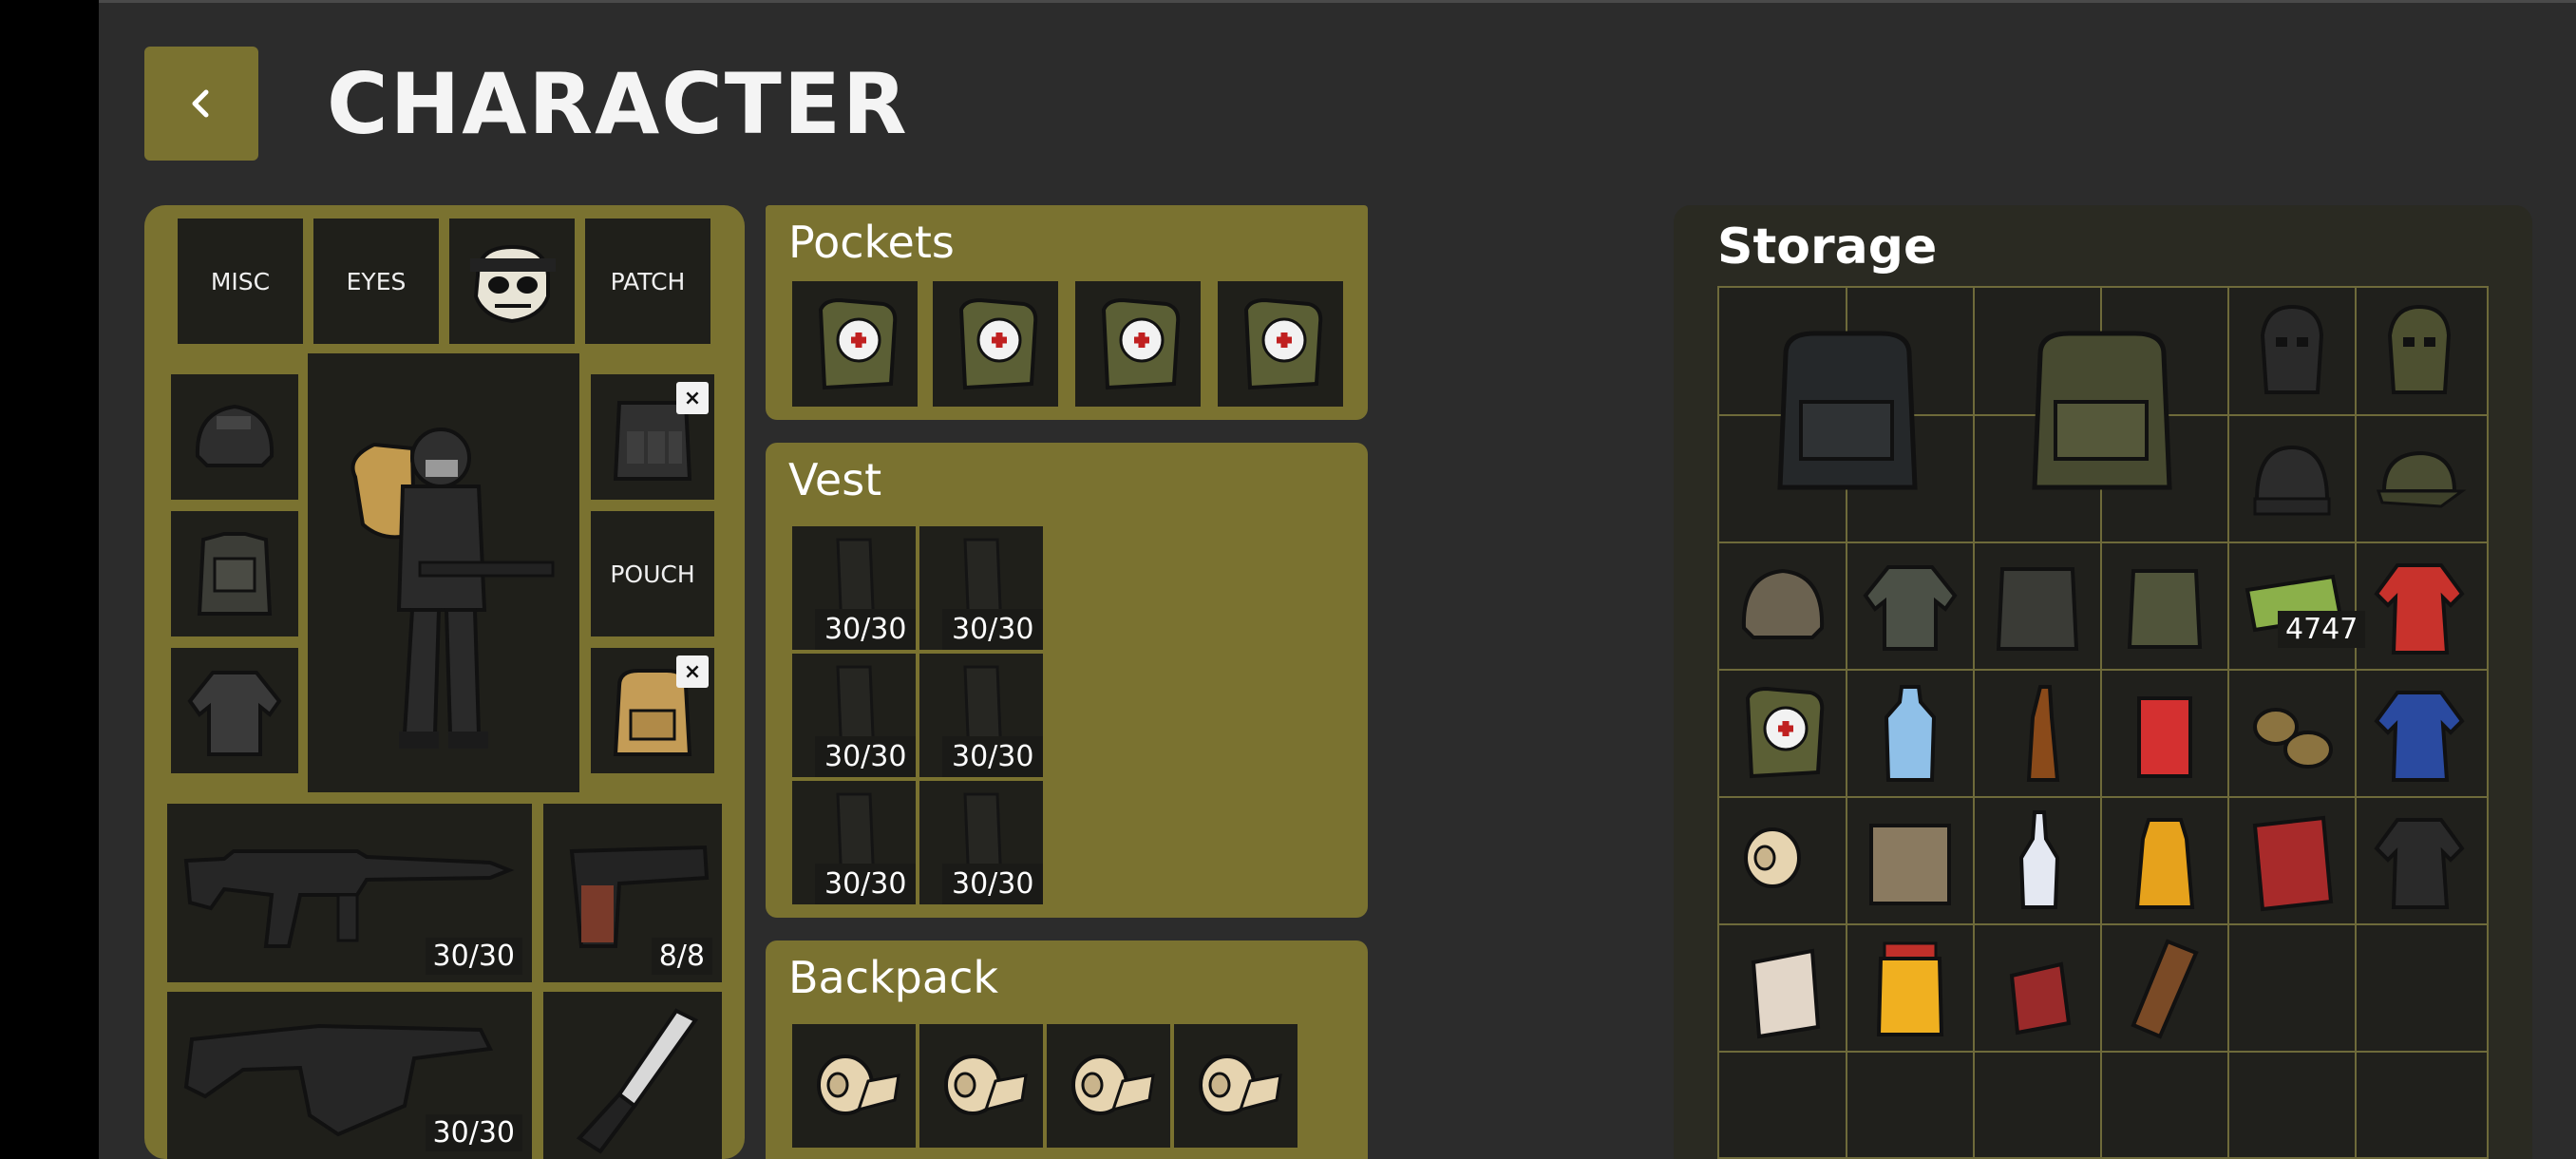 The height and width of the screenshot is (1159, 2576). I want to click on beanie-icon, so click(2292, 478).